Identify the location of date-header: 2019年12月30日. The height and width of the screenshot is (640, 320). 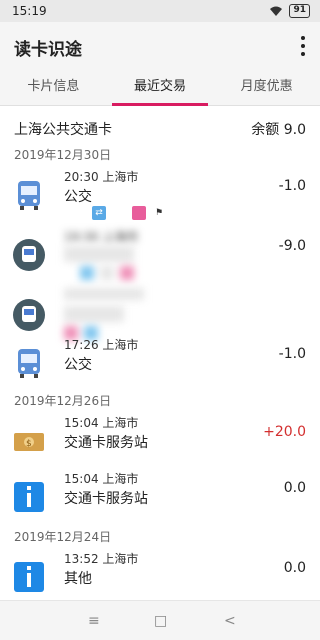
(63, 155).